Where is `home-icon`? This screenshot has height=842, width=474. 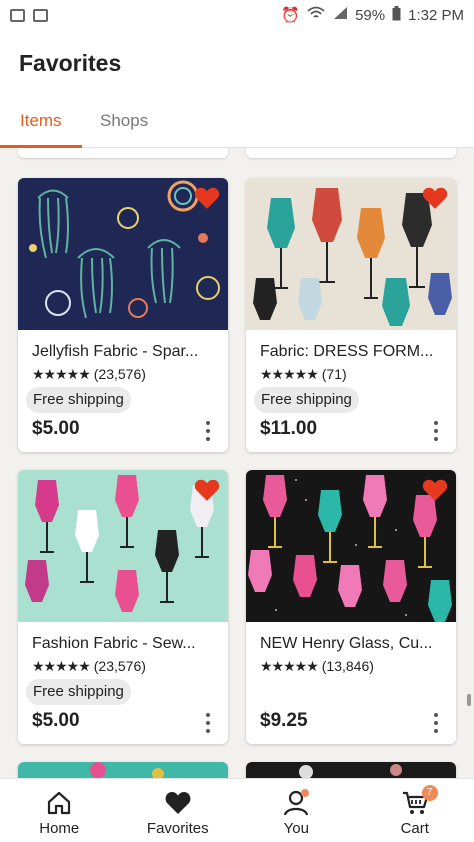 home-icon is located at coordinates (59, 803).